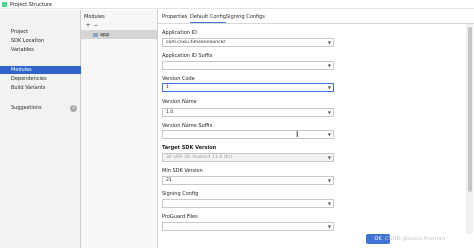 This screenshot has height=248, width=474. I want to click on application-id-field: com.csxiu.timeannouncer ▼, so click(248, 42).